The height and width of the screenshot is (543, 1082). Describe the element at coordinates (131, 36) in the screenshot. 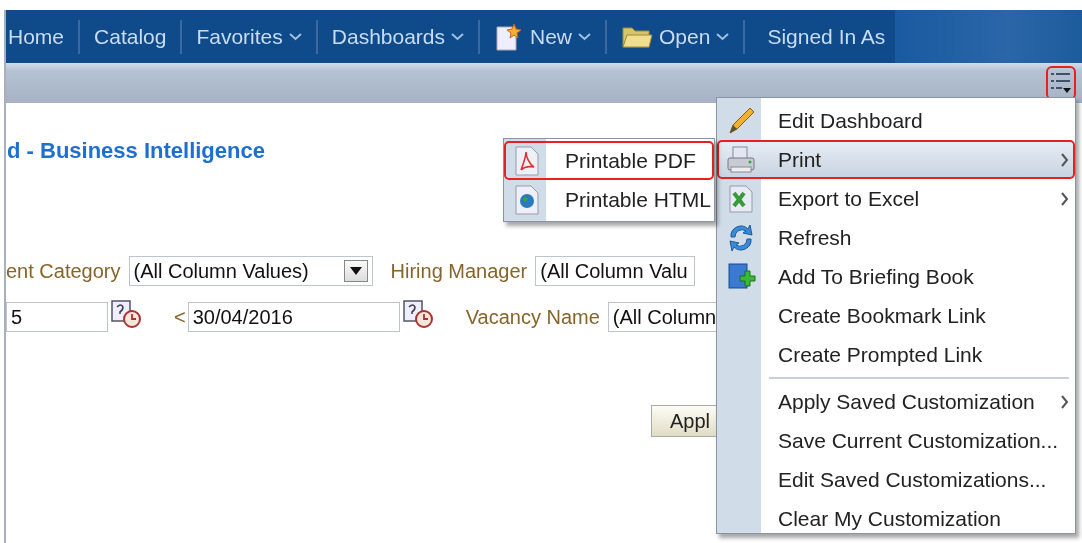

I see `nav-menu-item: Catalog` at that location.